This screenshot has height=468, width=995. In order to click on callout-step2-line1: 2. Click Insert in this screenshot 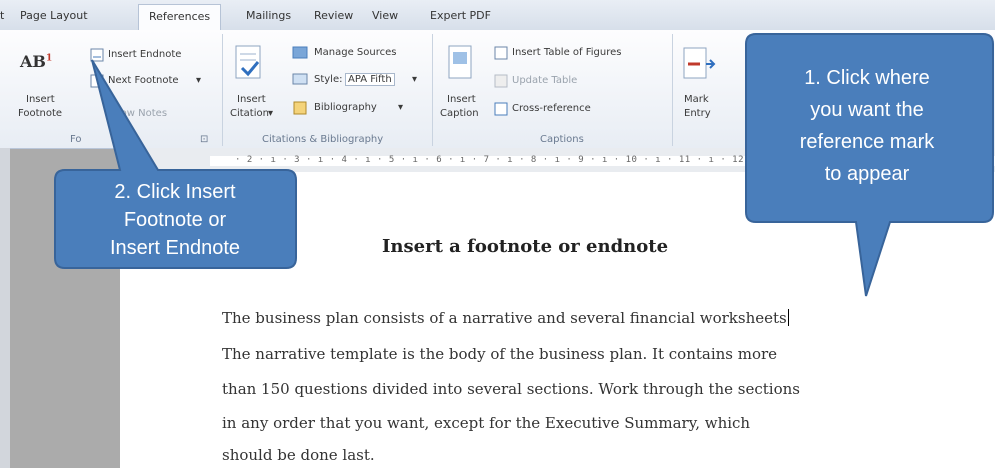, I will do `click(175, 192)`.